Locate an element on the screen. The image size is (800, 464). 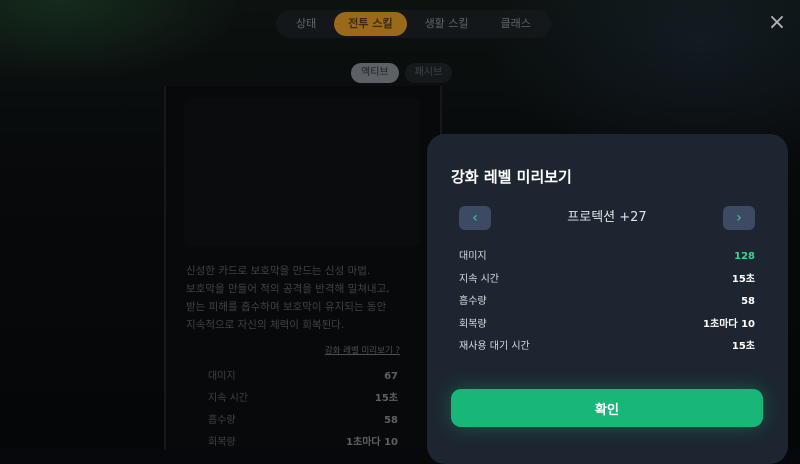
tab-combat-skill: 전투 스킬 is located at coordinates (370, 24).